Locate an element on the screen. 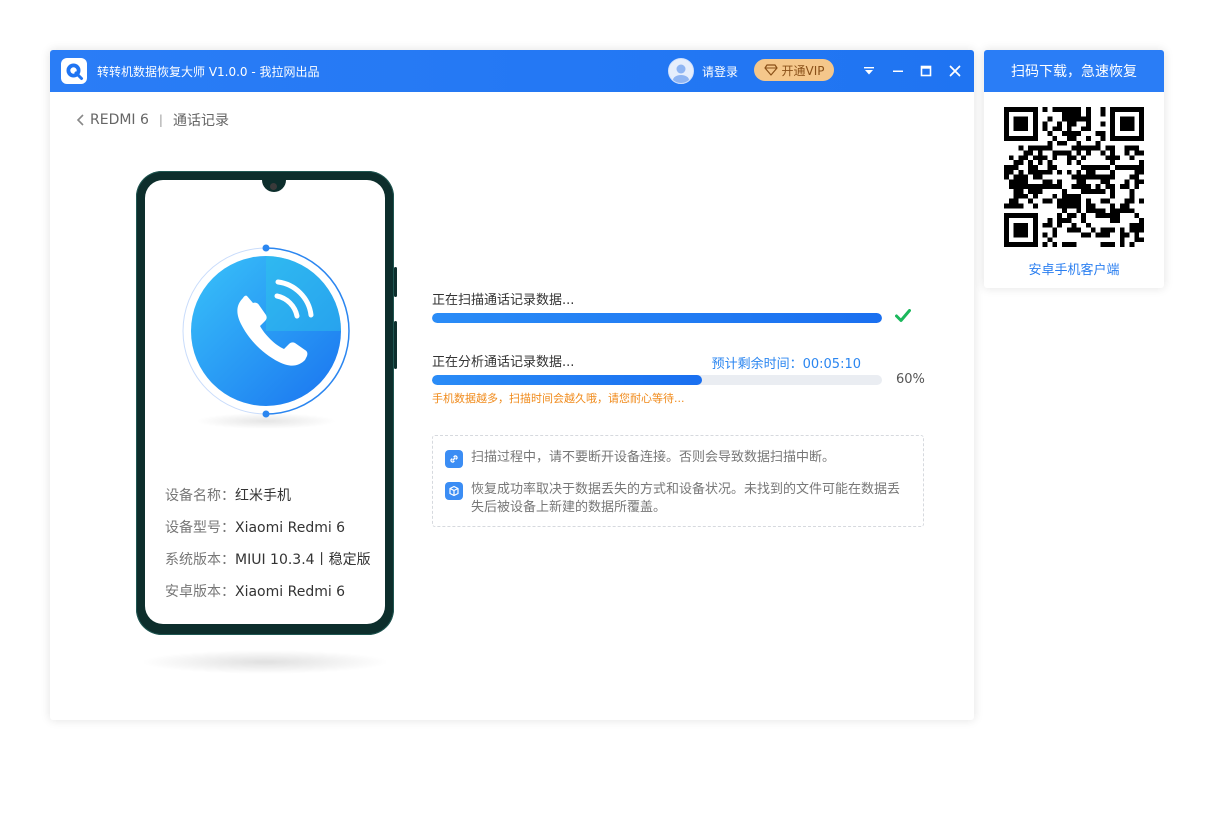 The image size is (1224, 822). close-button is located at coordinates (955, 71).